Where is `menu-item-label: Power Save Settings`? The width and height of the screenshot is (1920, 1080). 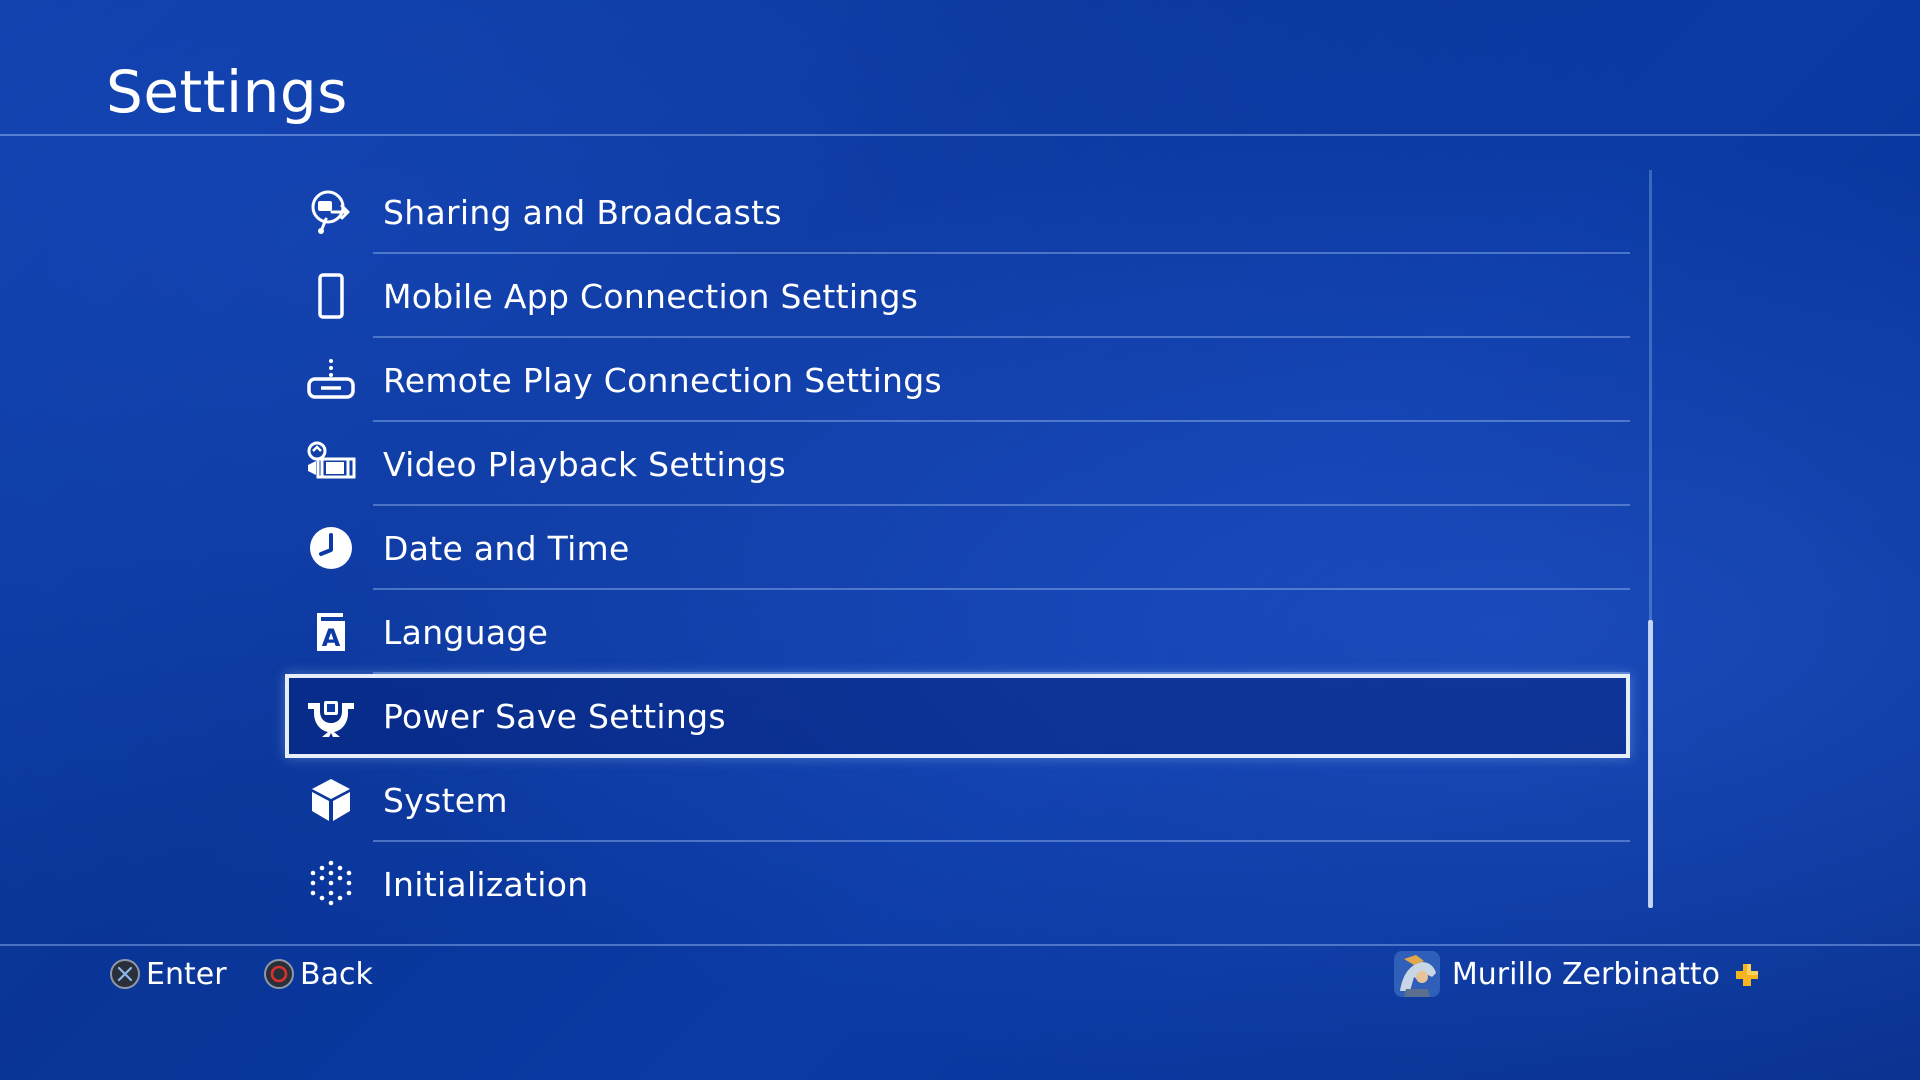 menu-item-label: Power Save Settings is located at coordinates (554, 716).